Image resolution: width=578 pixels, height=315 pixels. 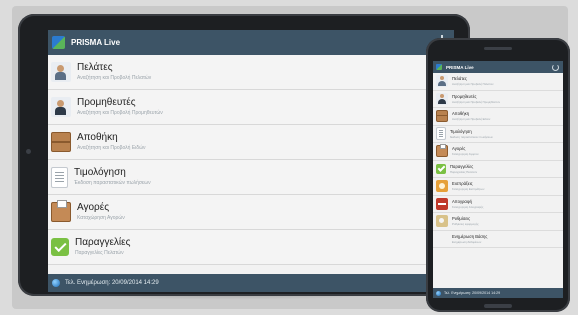 I want to click on menu-item-label: Αποθήκη, so click(x=97, y=137).